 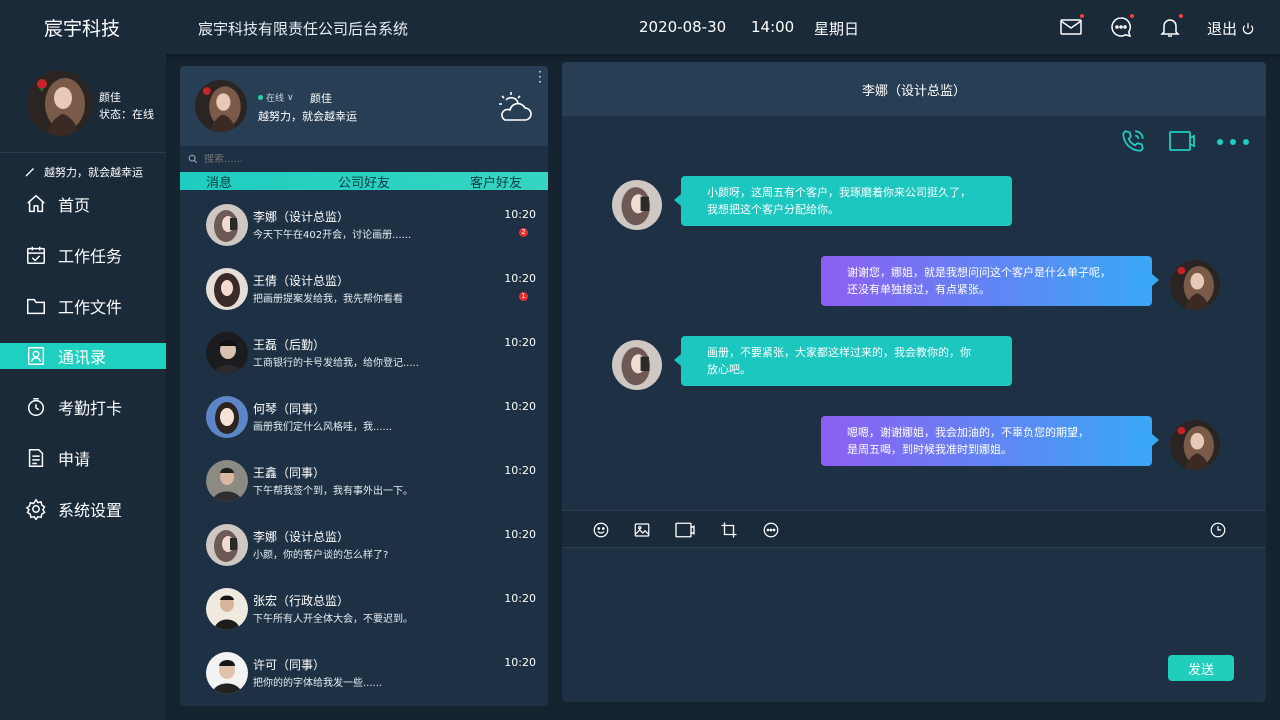 I want to click on logo: 宸宇科技, so click(x=82, y=29).